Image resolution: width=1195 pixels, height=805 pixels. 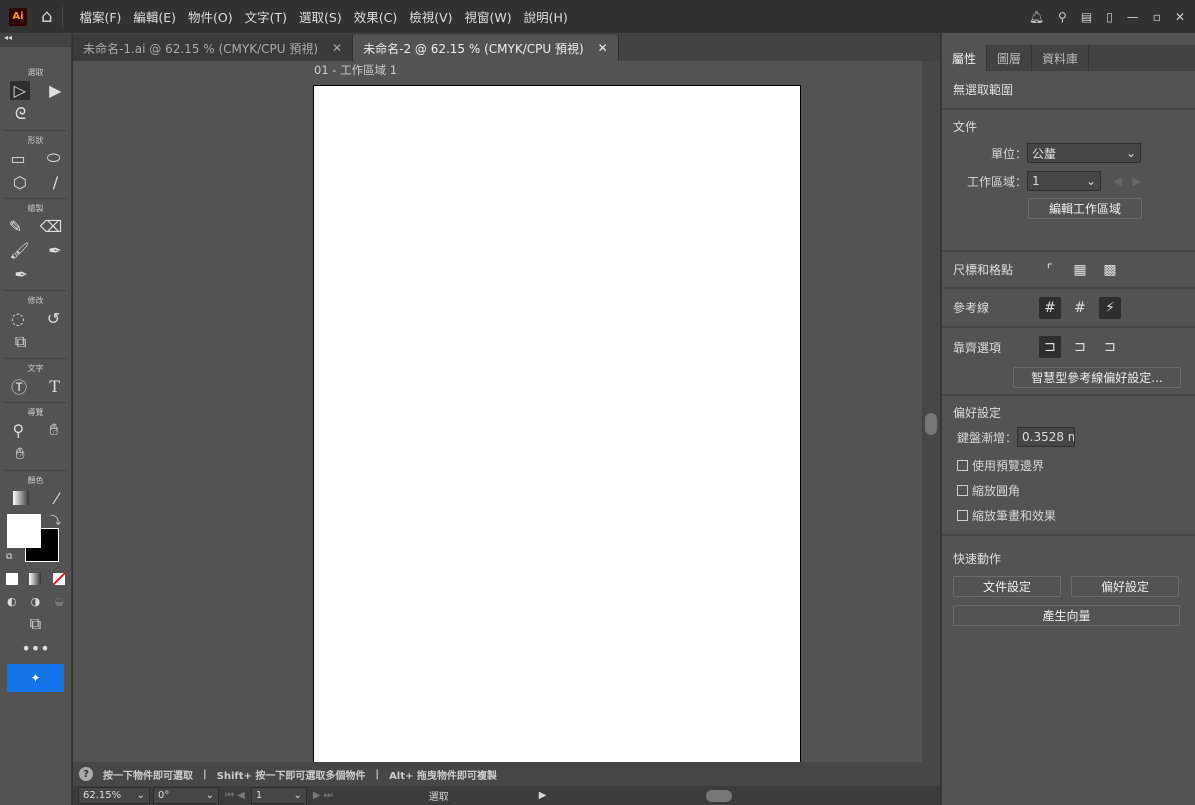 I want to click on transparency-grid-icon: ▩, so click(x=1110, y=270).